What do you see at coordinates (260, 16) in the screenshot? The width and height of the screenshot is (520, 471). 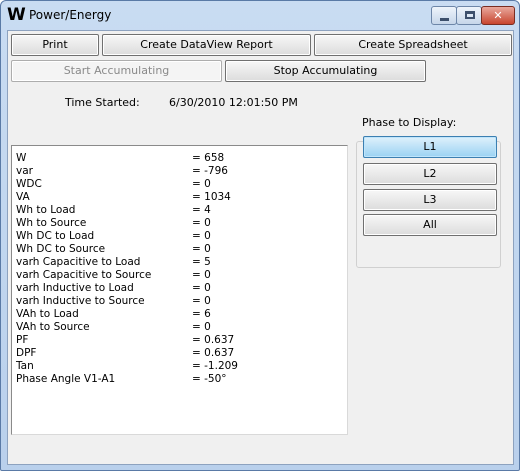 I see `title-bar: W Power/Energy ✕` at bounding box center [260, 16].